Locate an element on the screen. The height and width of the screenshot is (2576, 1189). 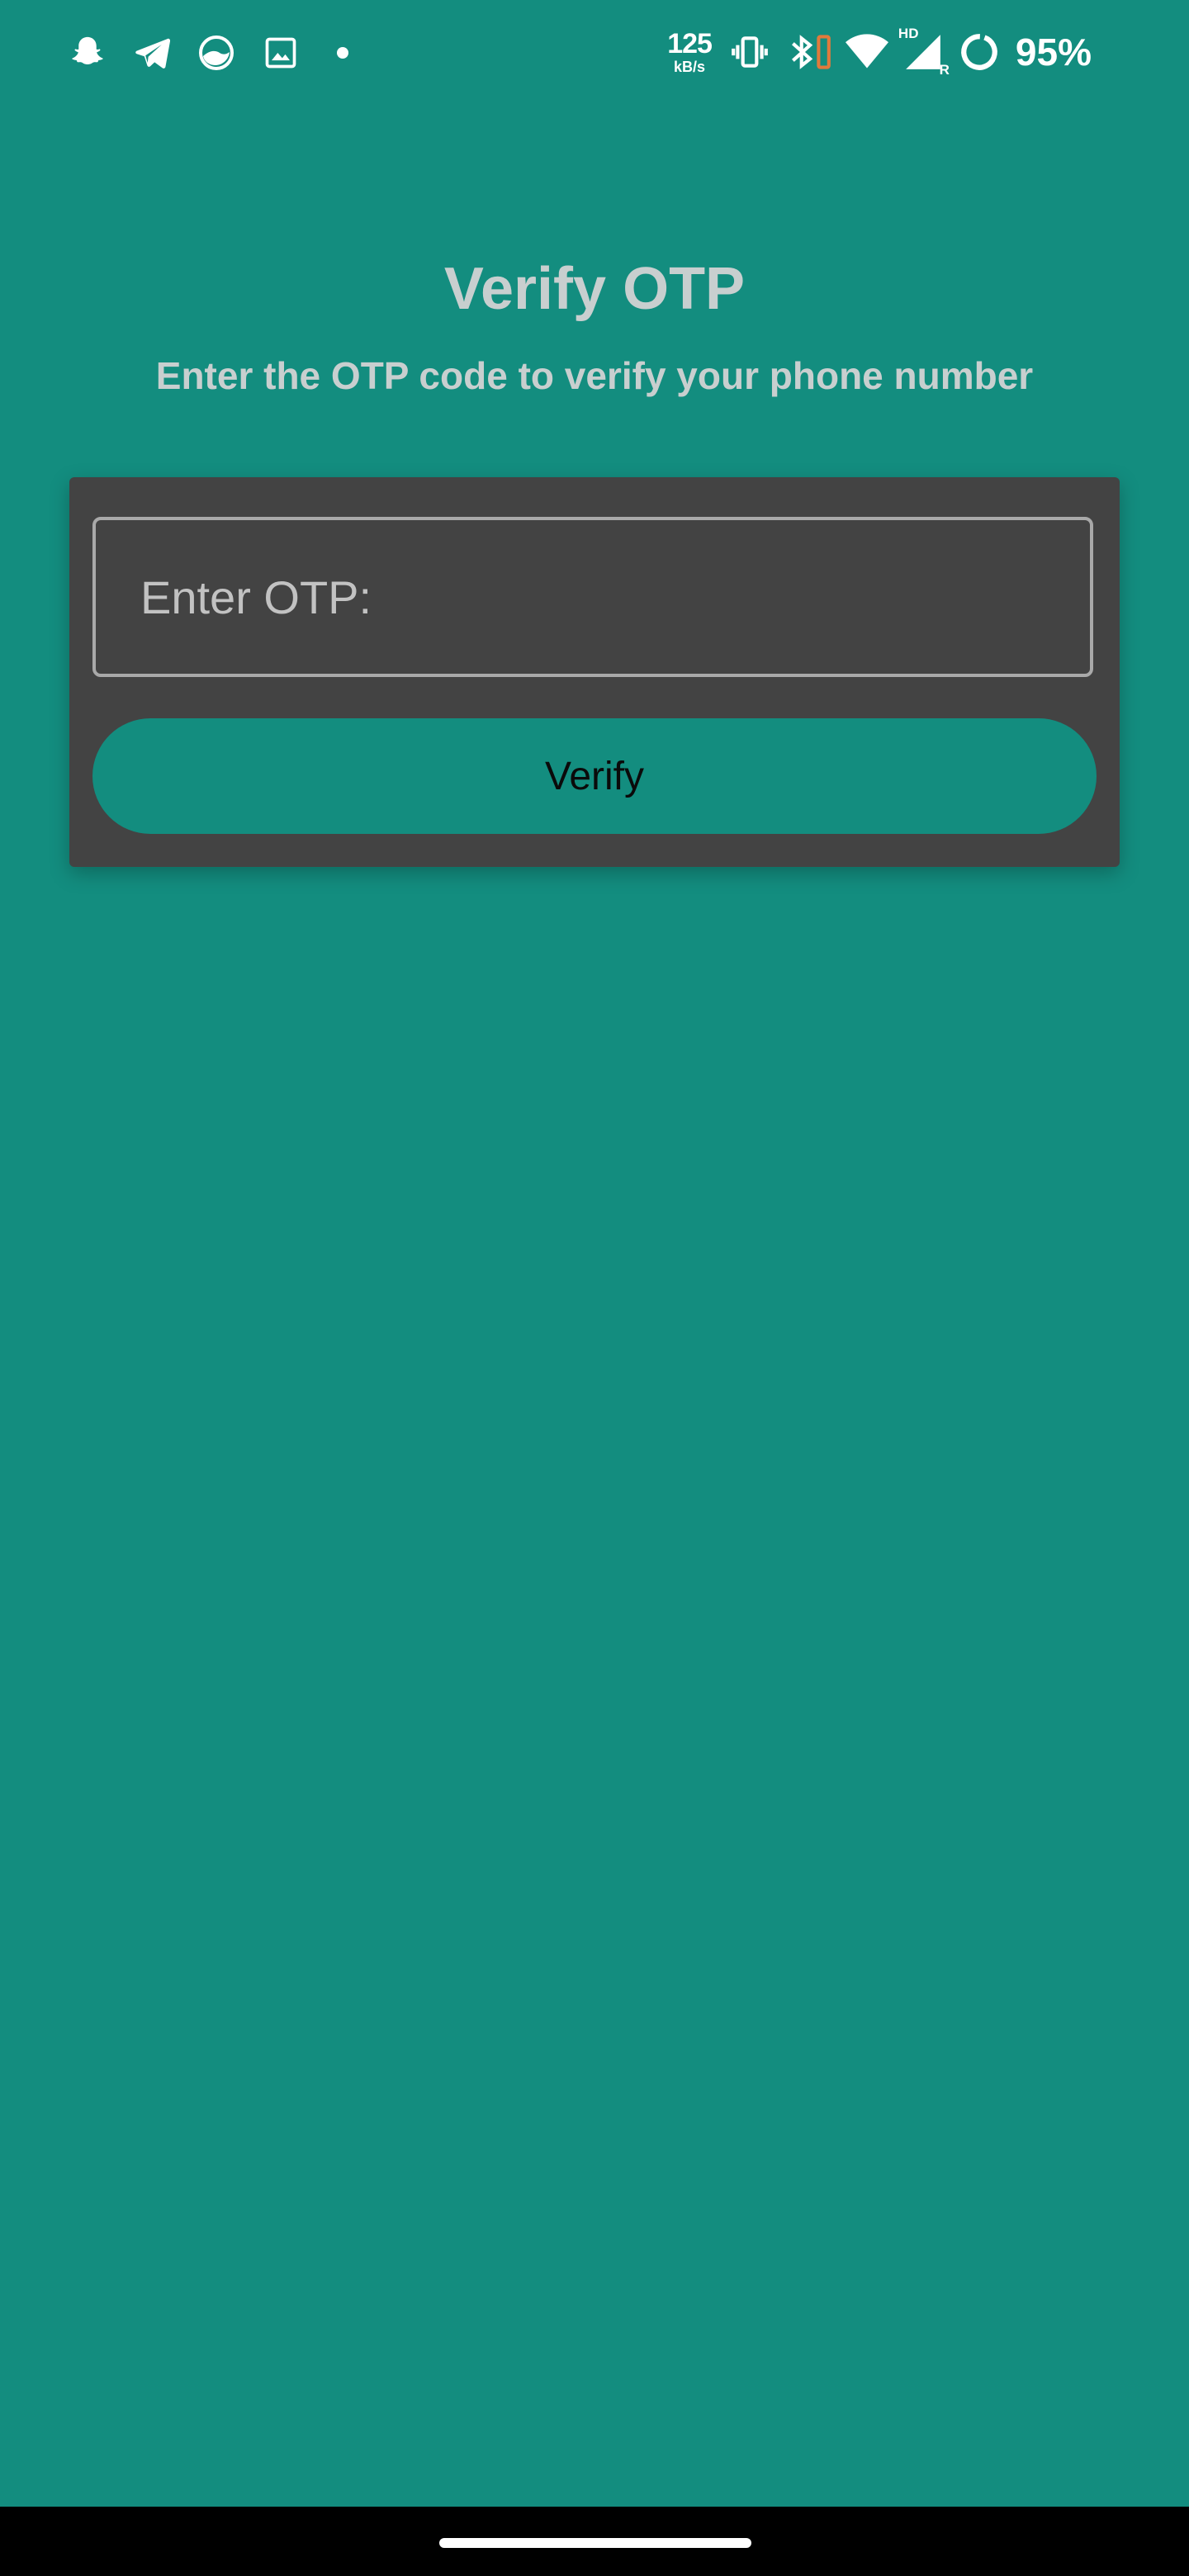
home-indicator is located at coordinates (595, 2543).